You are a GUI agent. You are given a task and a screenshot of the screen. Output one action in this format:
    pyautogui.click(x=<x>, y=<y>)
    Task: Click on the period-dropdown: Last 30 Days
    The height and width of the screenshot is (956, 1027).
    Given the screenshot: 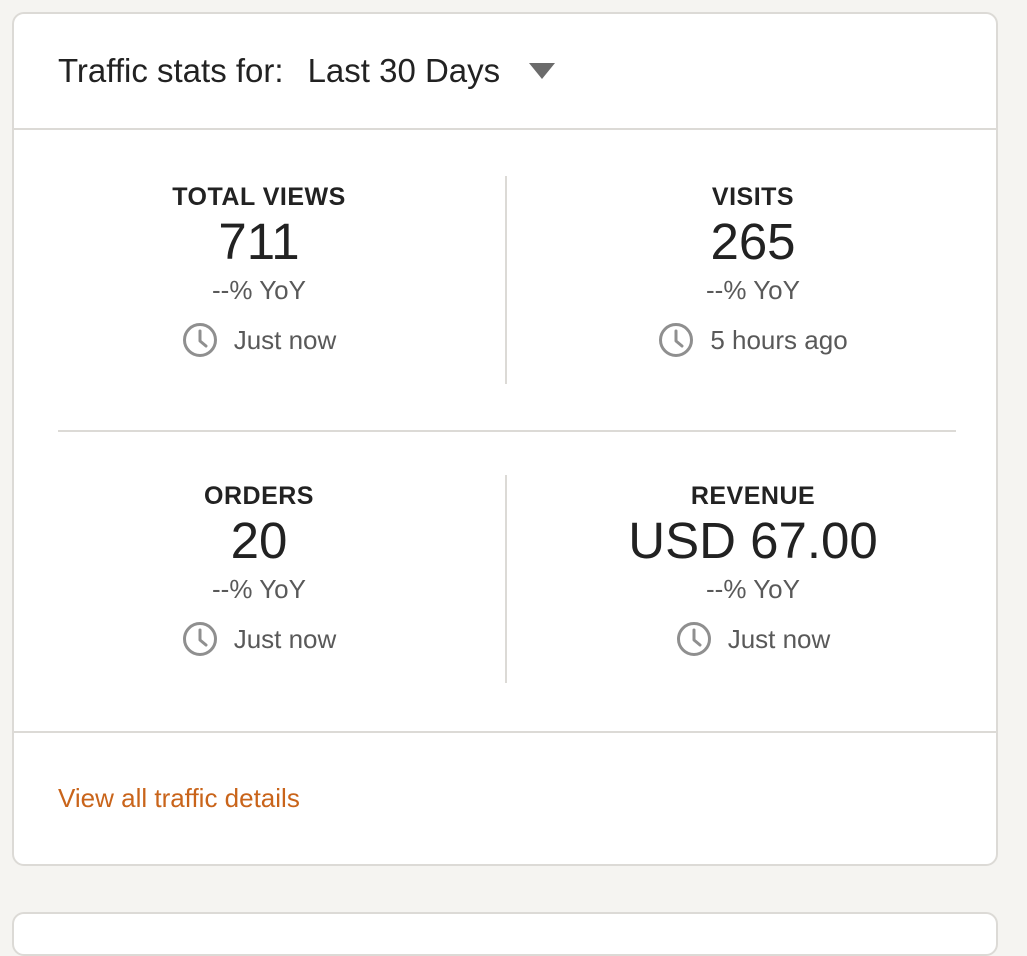 What is the action you would take?
    pyautogui.click(x=432, y=71)
    